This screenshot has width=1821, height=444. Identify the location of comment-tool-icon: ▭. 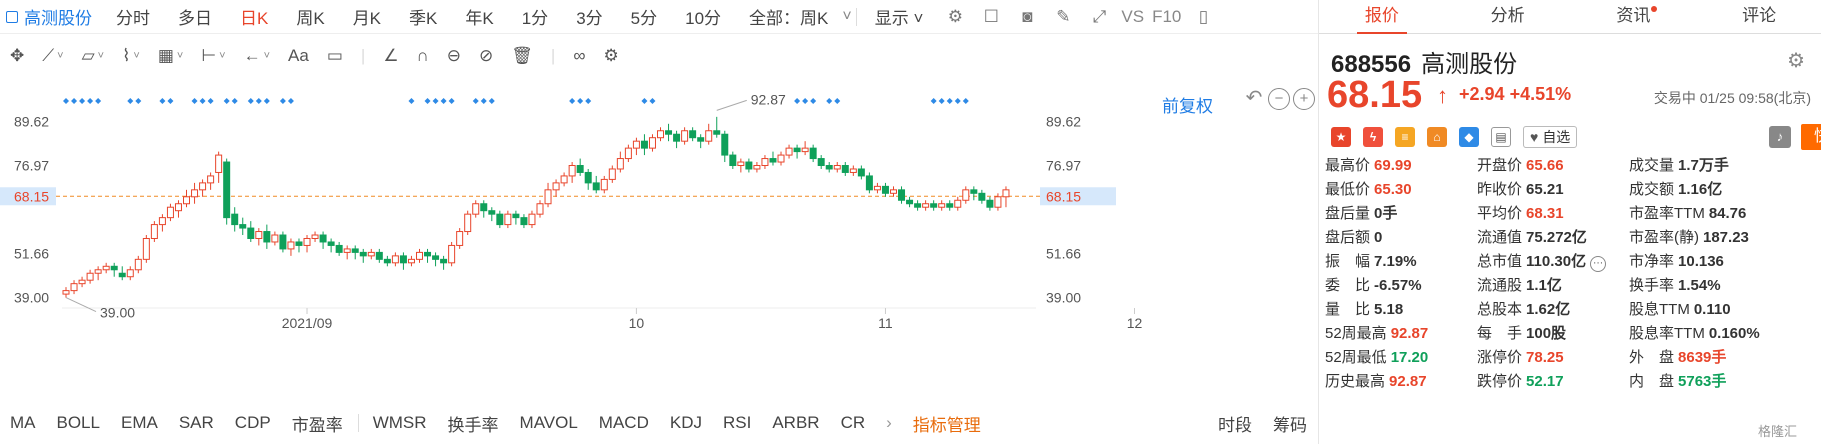
(335, 56).